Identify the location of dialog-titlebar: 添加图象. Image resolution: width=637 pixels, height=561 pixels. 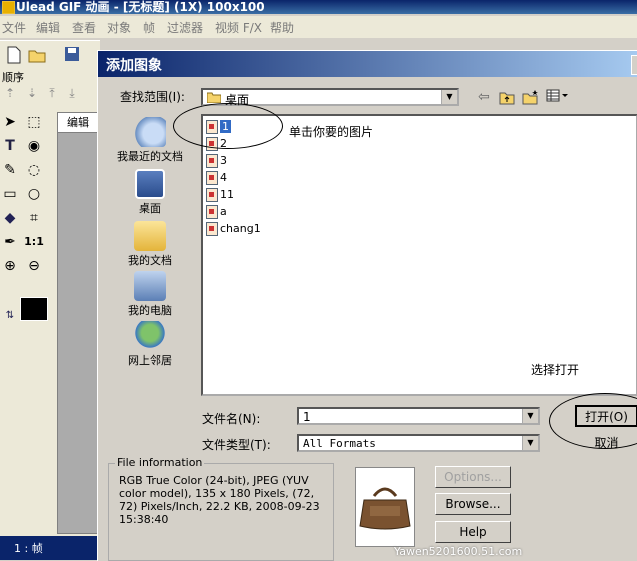
(367, 64).